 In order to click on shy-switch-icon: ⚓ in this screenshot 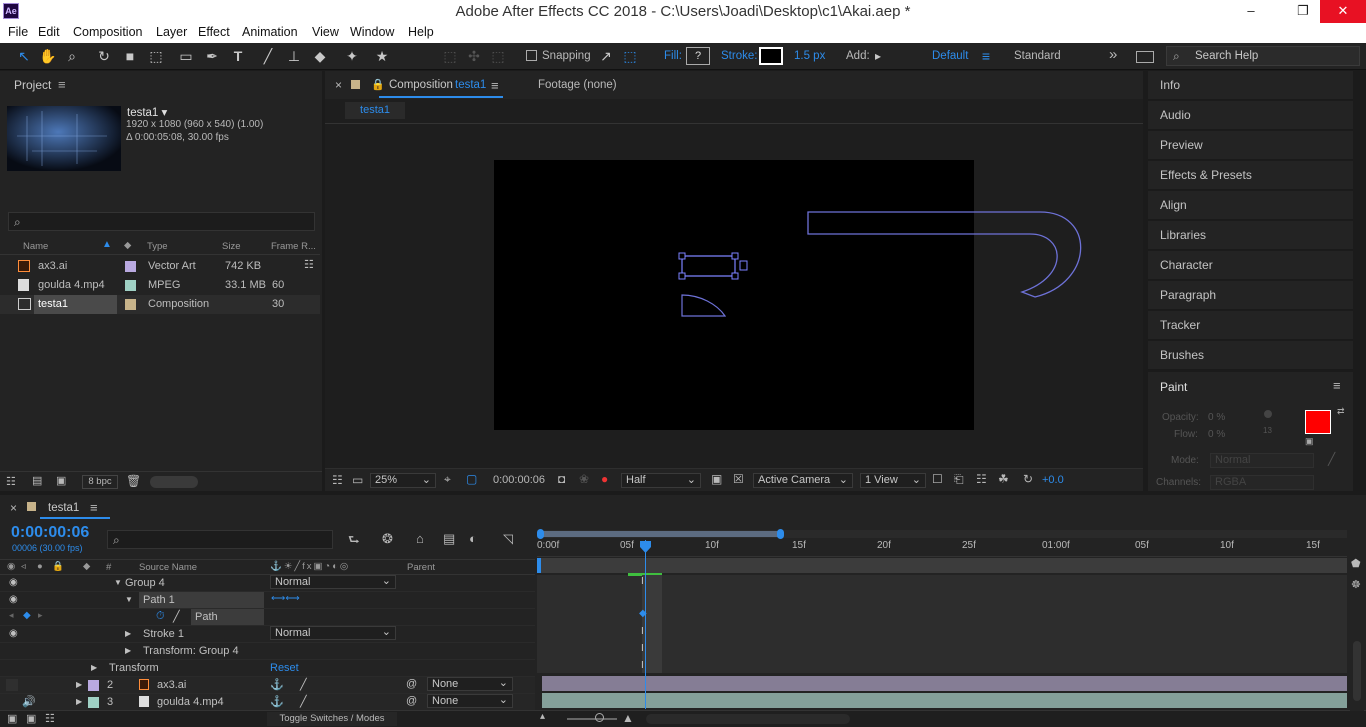, I will do `click(277, 701)`.